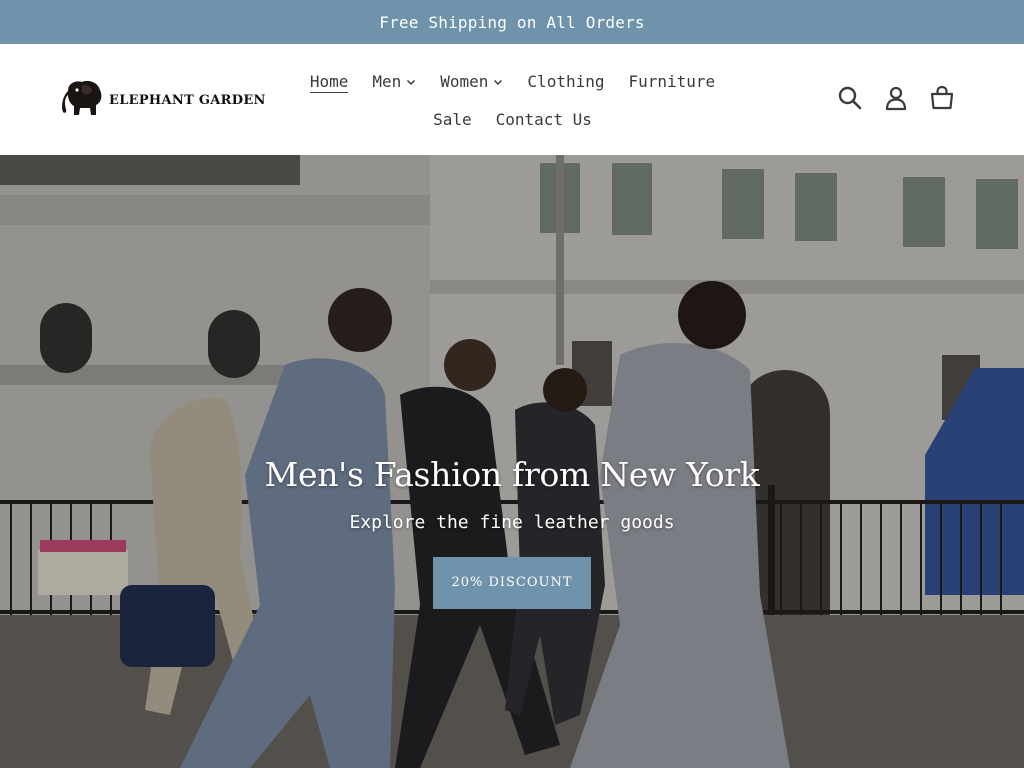 The image size is (1024, 768). What do you see at coordinates (464, 81) in the screenshot?
I see `nav-women-label: Women` at bounding box center [464, 81].